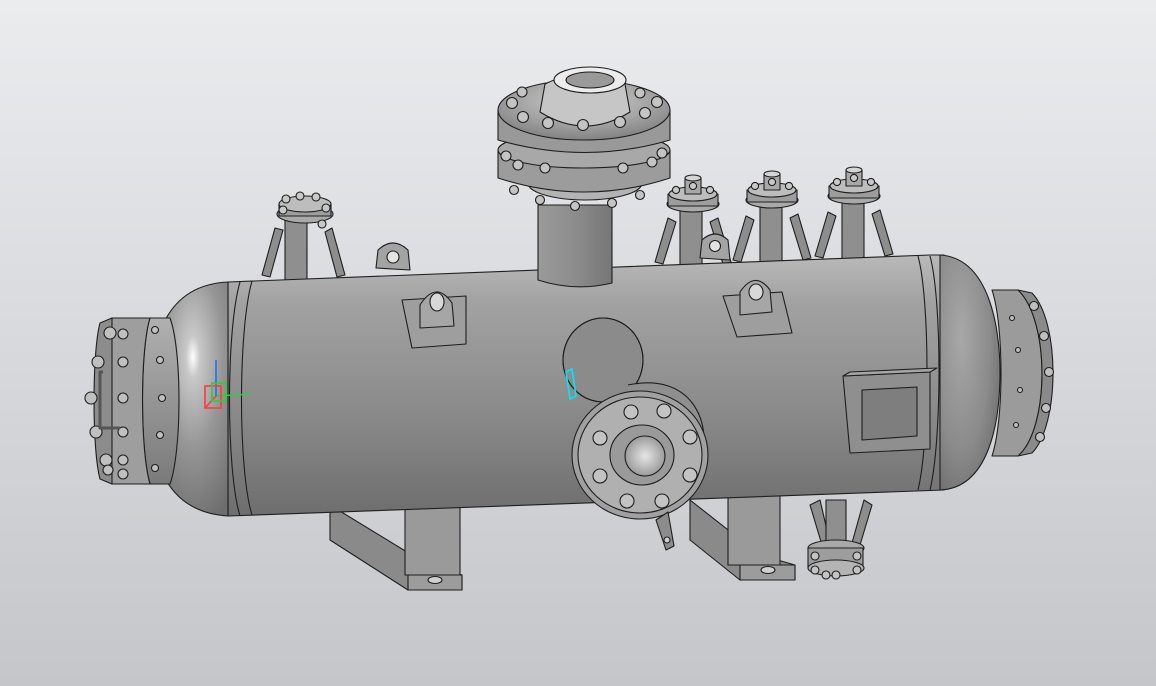 This screenshot has width=1156, height=686. Describe the element at coordinates (434, 320) in the screenshot. I see `lifting-lug-left` at that location.